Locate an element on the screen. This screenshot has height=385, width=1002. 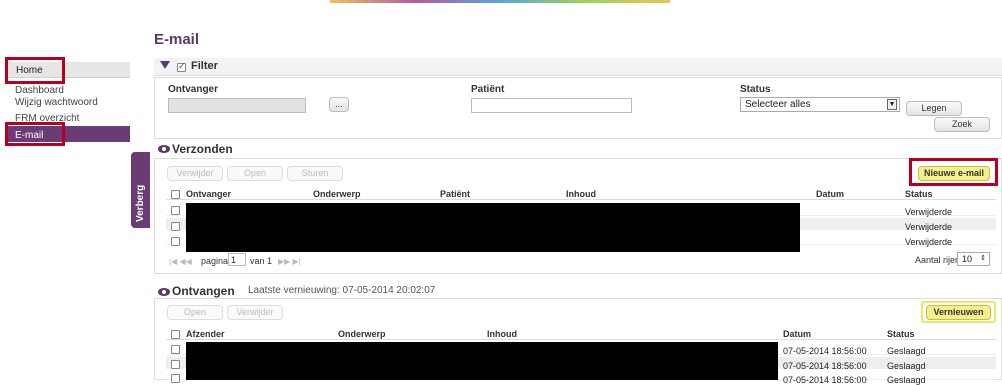
sidebar-item-change-password: Wijzig wachtwoord is located at coordinates (56, 102).